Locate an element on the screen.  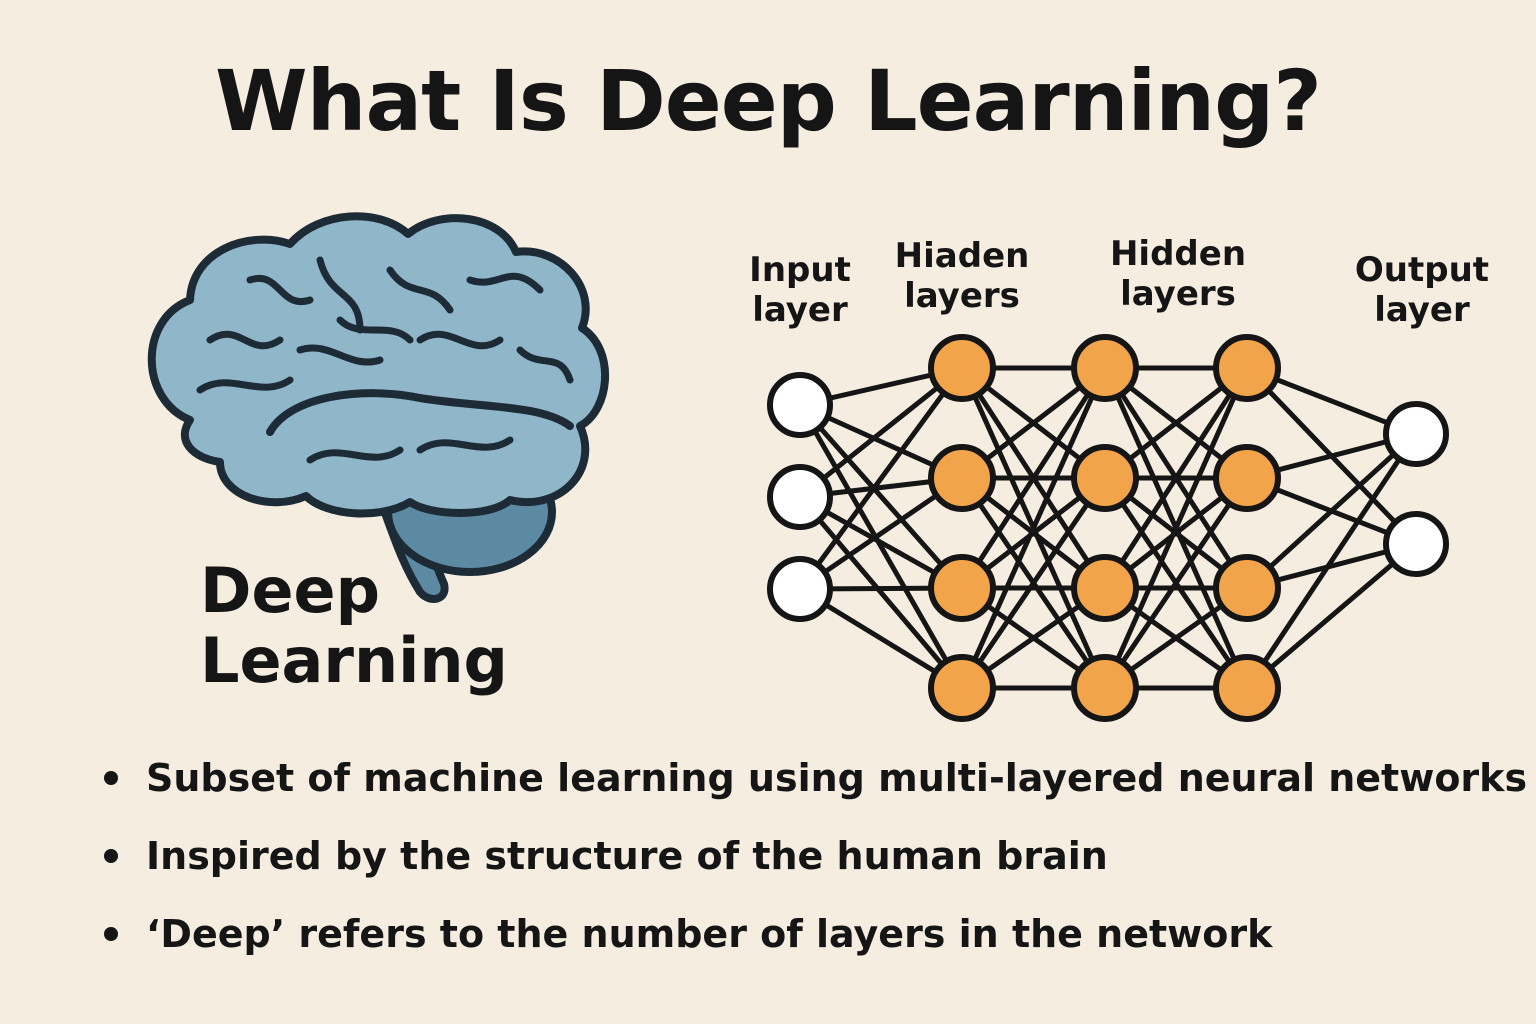
network-connections is located at coordinates (1108, 528).